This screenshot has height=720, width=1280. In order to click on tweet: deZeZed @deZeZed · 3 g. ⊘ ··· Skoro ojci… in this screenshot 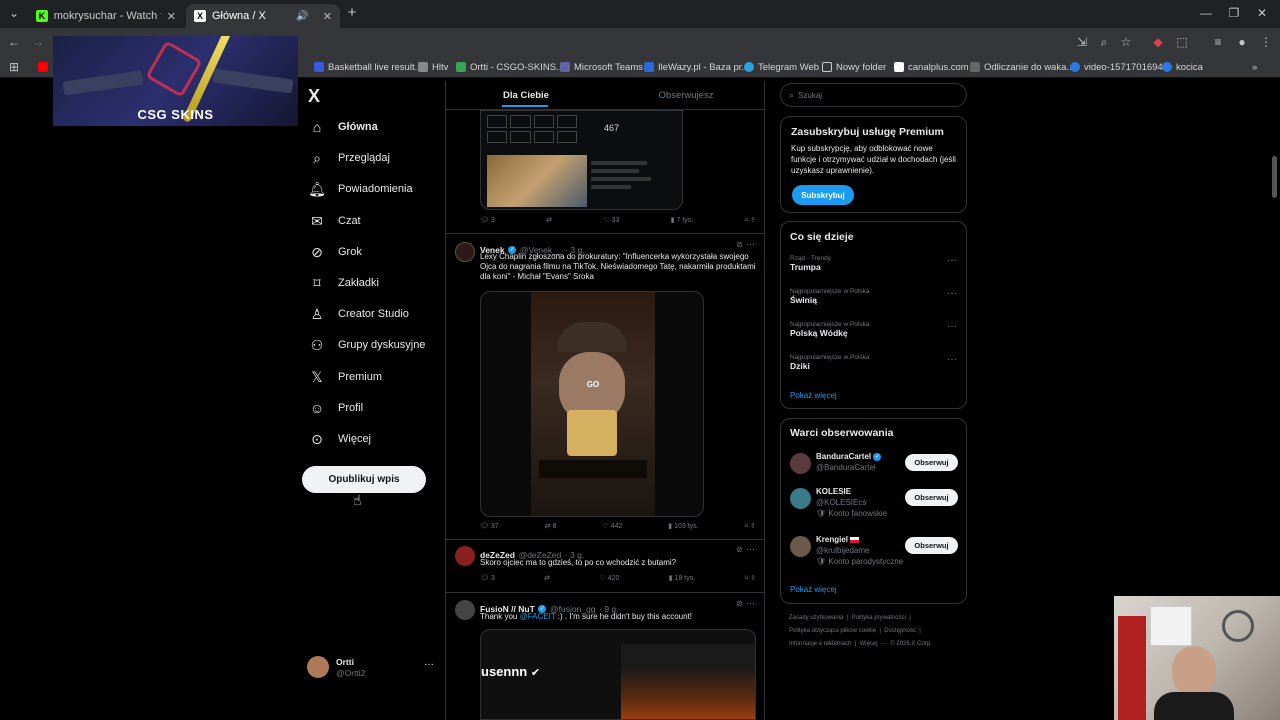, I will do `click(605, 566)`.